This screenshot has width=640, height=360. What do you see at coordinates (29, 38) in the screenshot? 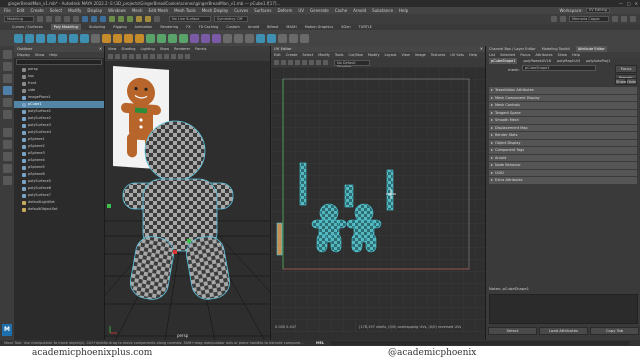
I see `poly-cube-icon` at bounding box center [29, 38].